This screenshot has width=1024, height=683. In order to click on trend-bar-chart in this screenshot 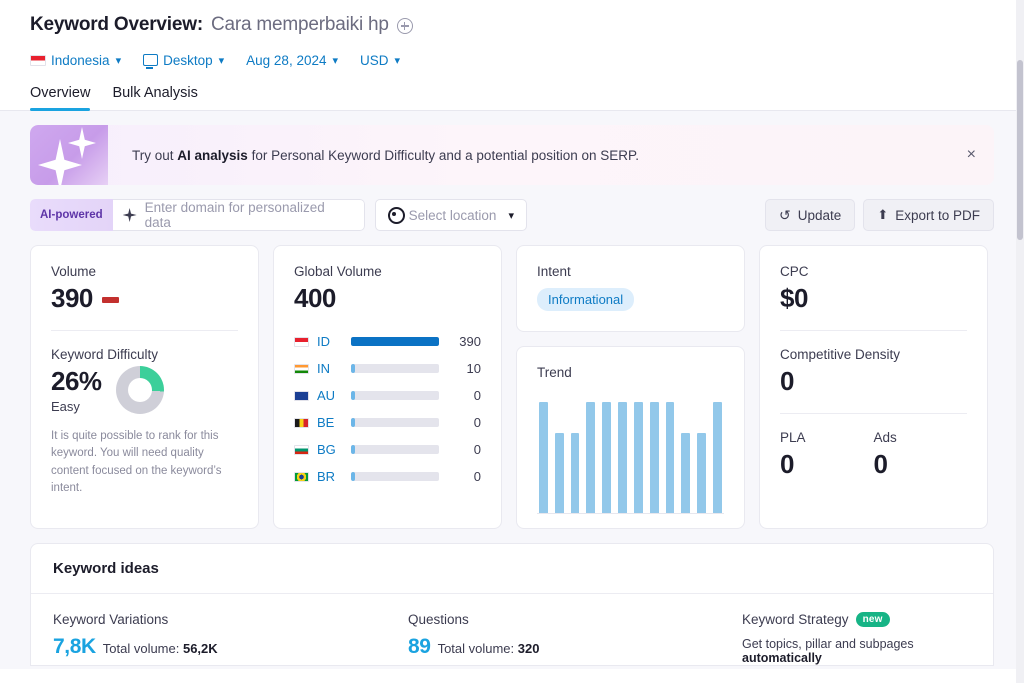, I will do `click(630, 458)`.